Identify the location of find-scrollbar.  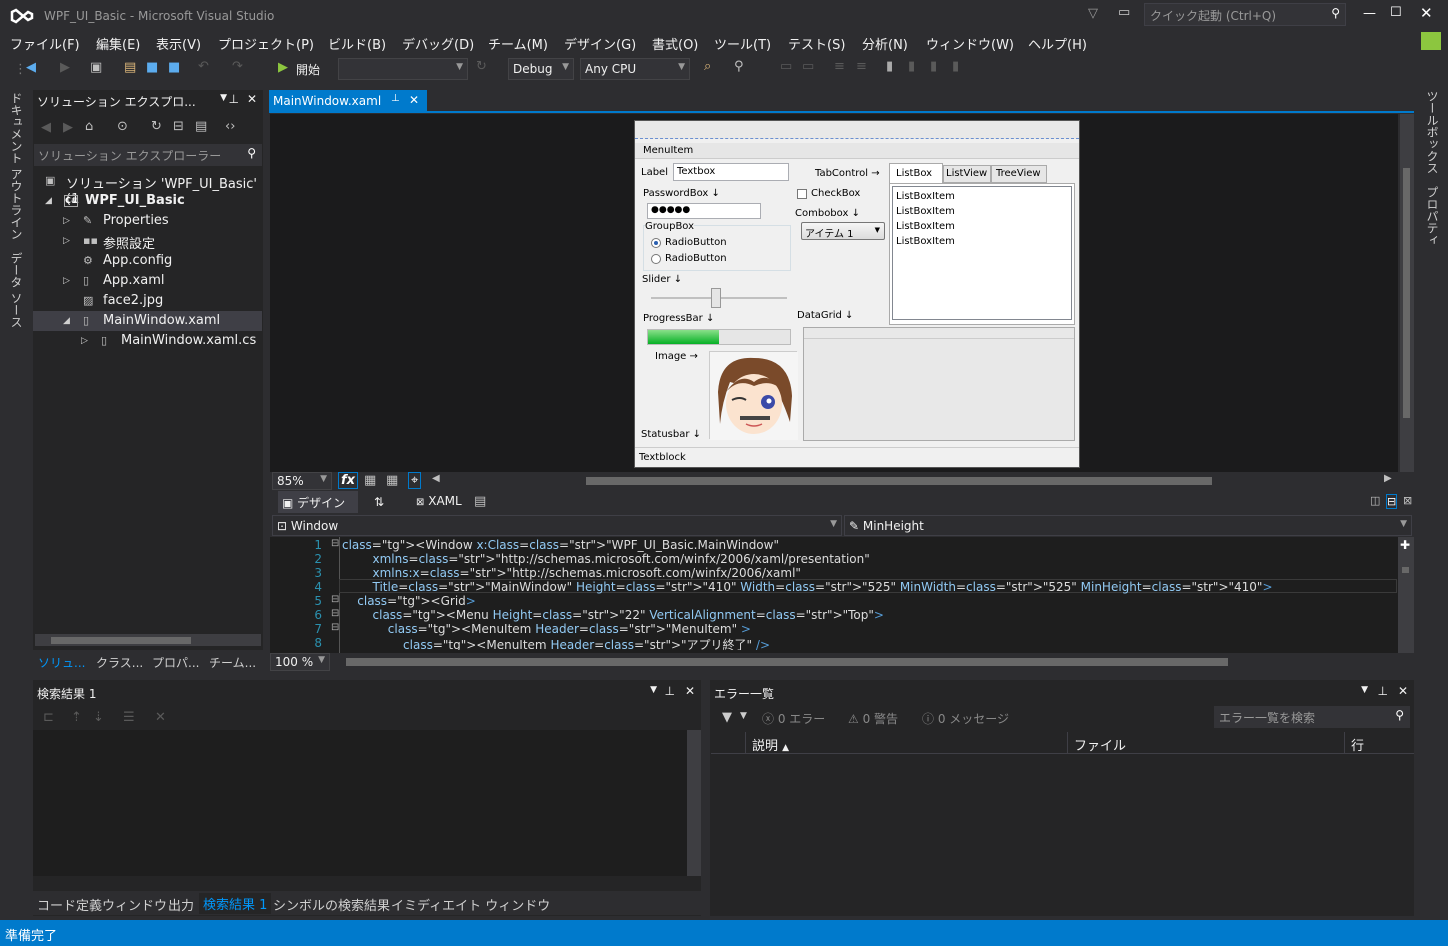
(694, 803).